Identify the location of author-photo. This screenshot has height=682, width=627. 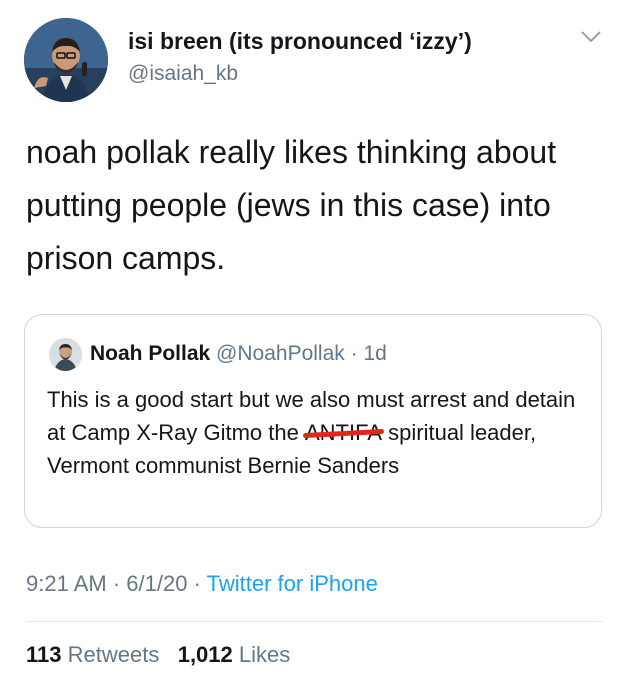
(66, 60).